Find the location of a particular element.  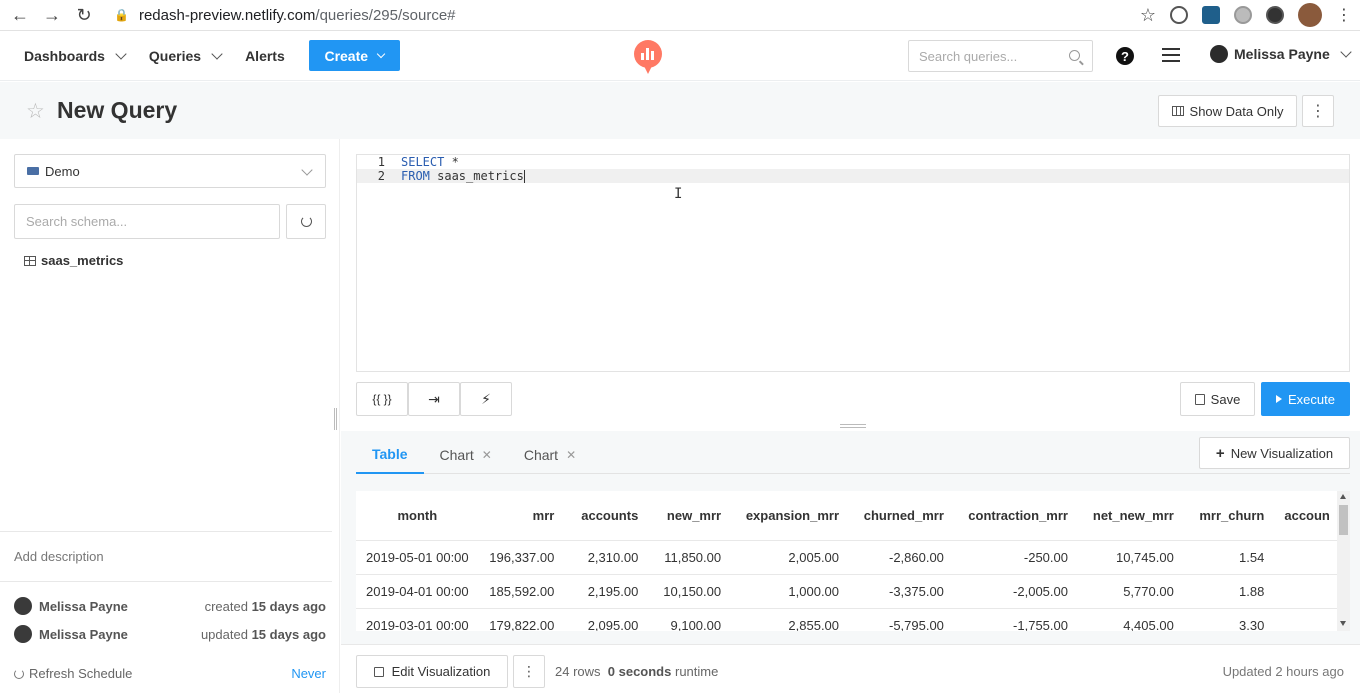

user-name: Melissa Payne is located at coordinates (1282, 54).